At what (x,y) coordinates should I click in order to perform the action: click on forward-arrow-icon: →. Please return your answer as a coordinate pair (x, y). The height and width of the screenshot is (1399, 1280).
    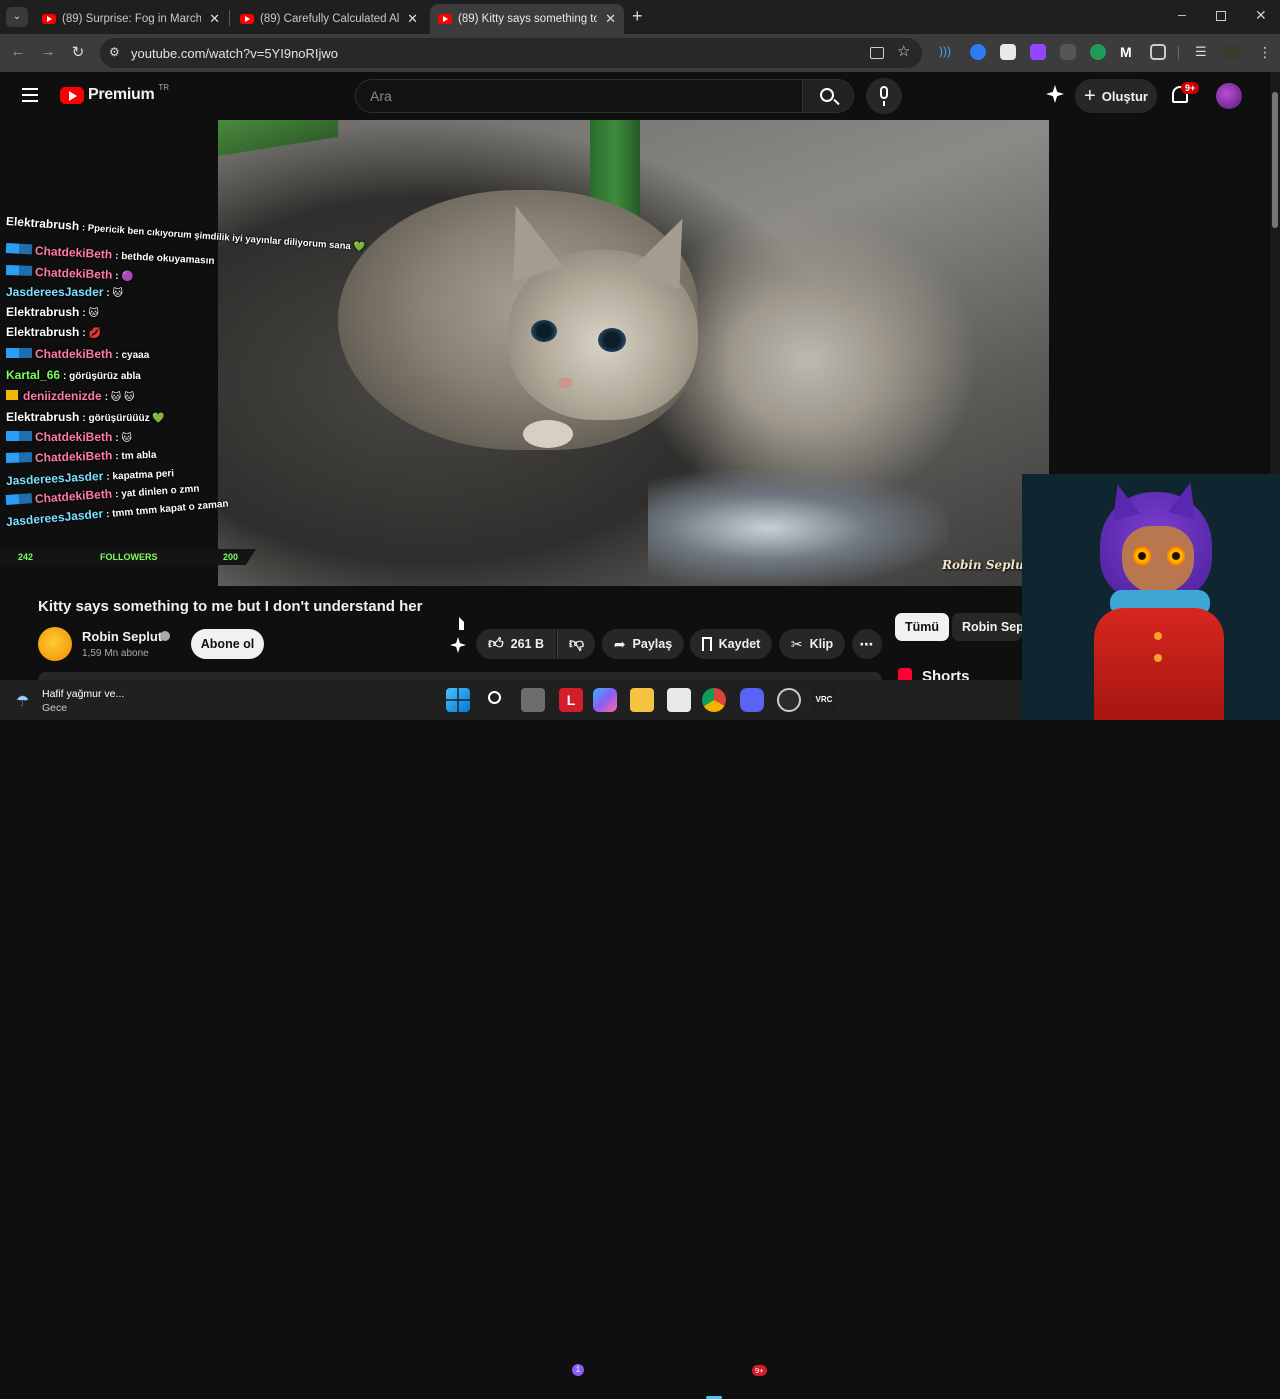
    Looking at the image, I should click on (48, 51).